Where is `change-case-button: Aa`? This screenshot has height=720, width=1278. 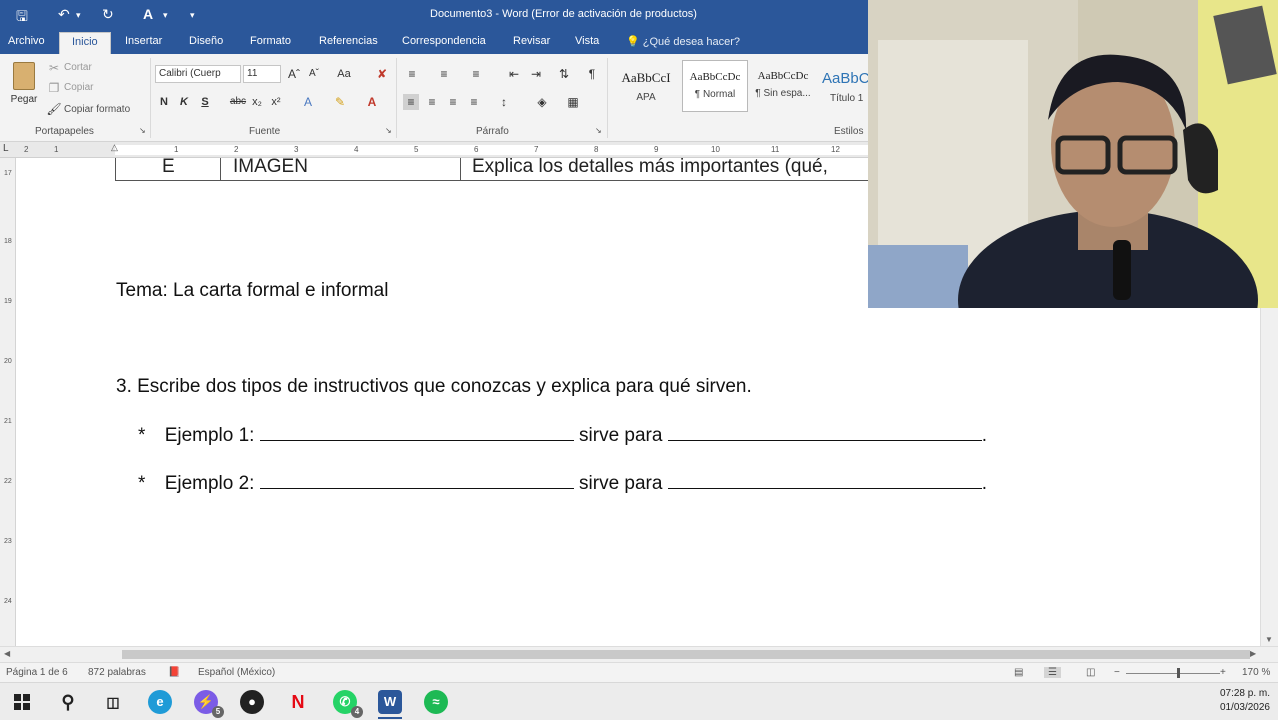
change-case-button: Aa is located at coordinates (344, 74).